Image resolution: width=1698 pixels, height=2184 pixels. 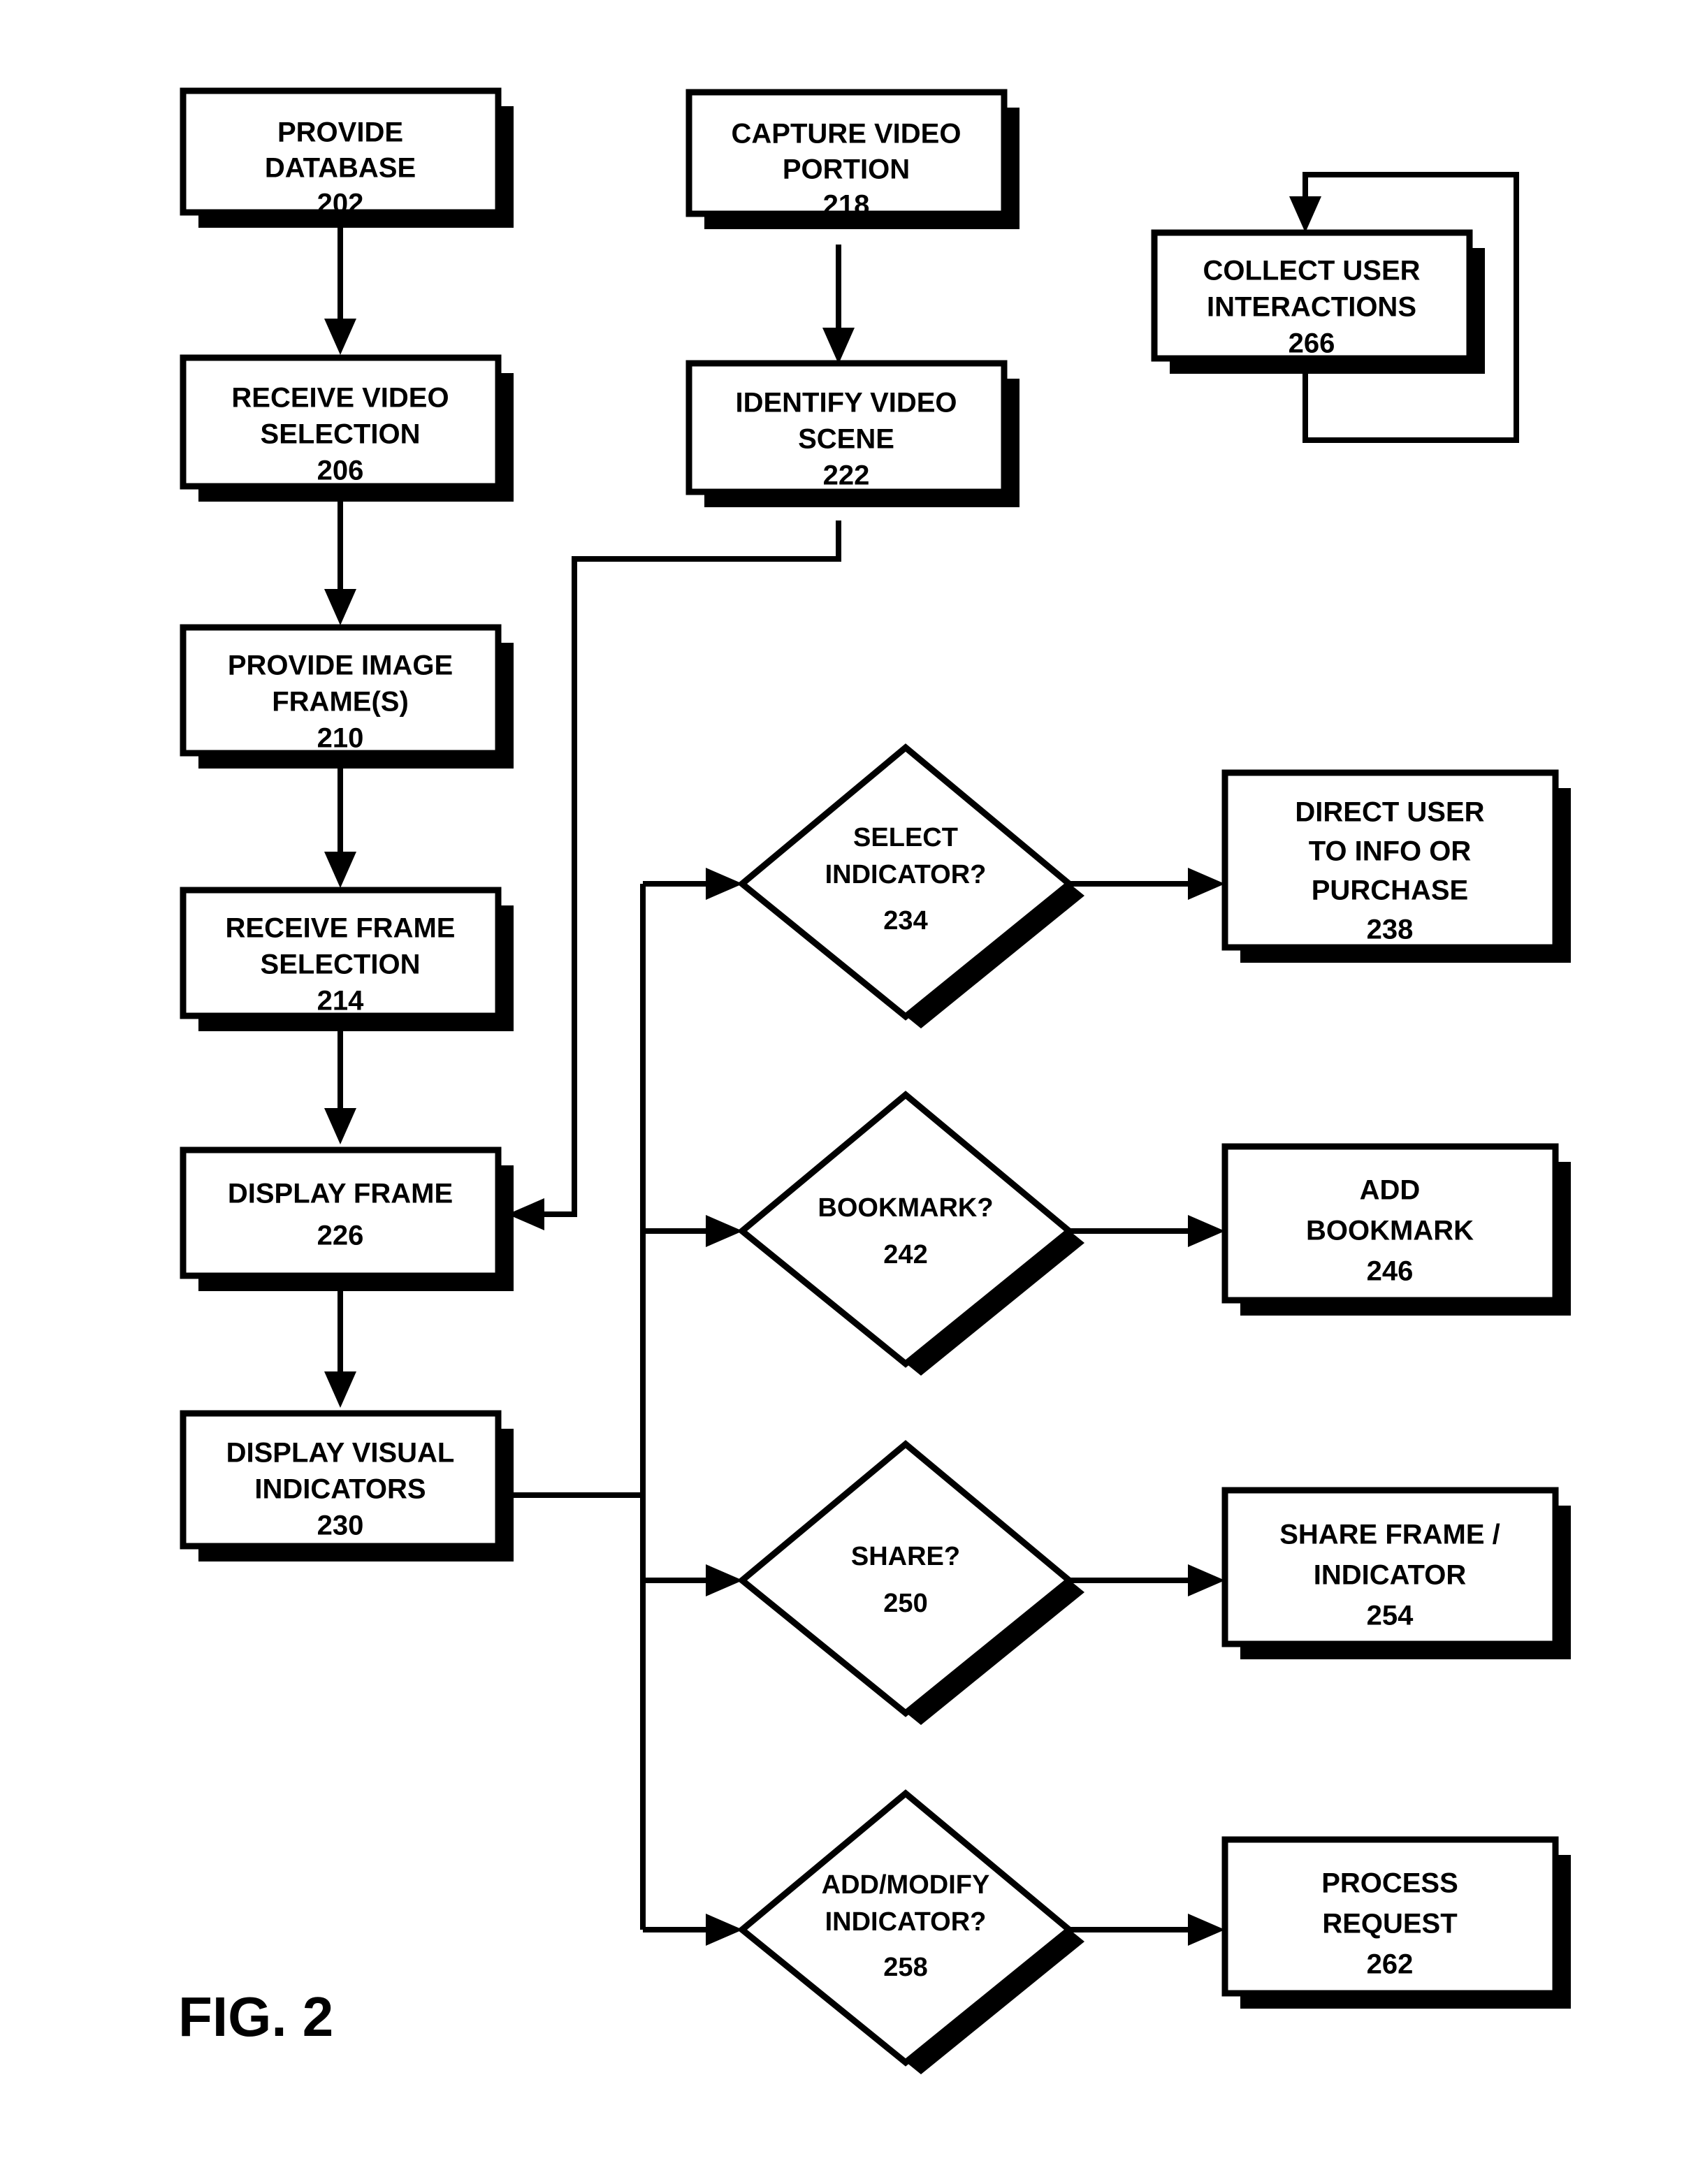 I want to click on node-receive-video-selection-line1: RECEIVE VIDEO, so click(x=340, y=398).